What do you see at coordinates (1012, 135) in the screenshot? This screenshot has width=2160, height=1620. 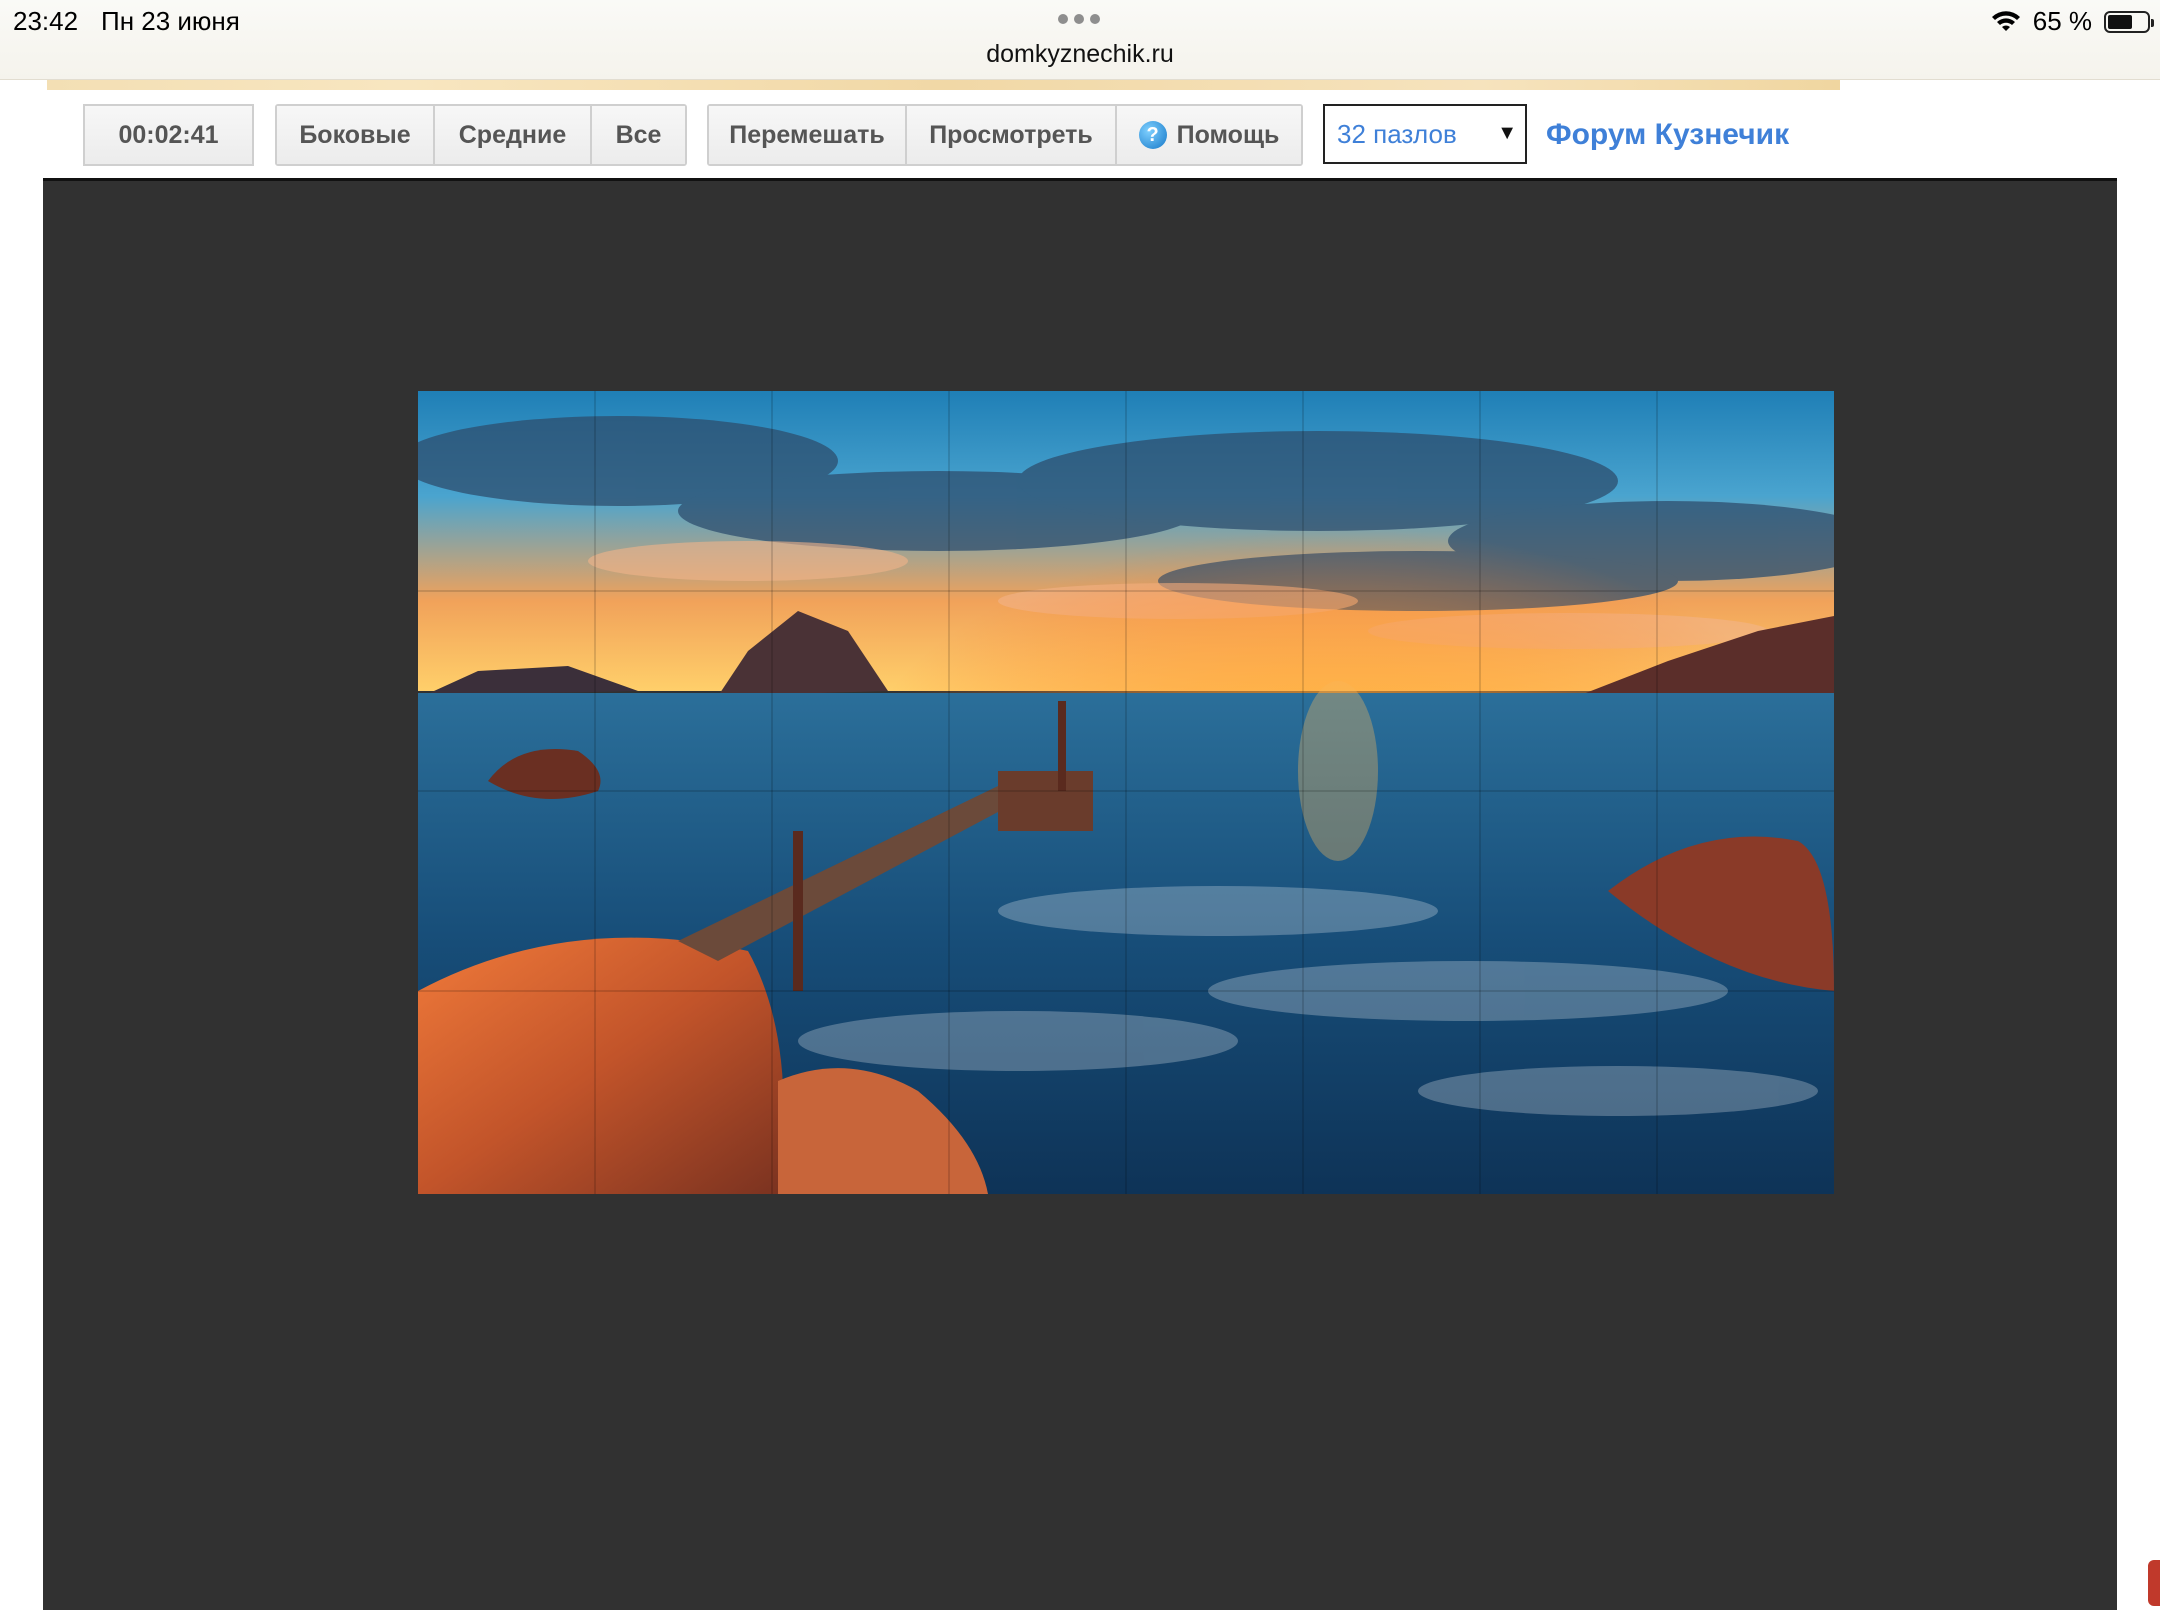 I see `preview-button: Просмотреть` at bounding box center [1012, 135].